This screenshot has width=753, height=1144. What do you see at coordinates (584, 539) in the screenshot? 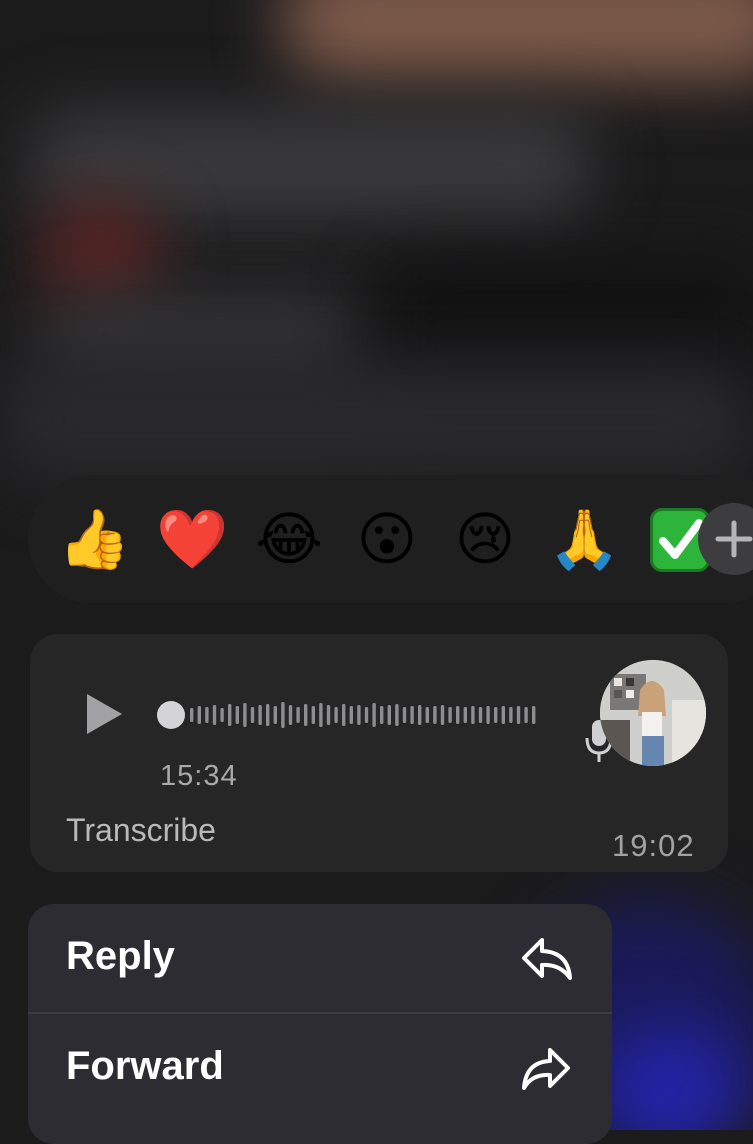
I see `folded-hands-icon: 🙏` at bounding box center [584, 539].